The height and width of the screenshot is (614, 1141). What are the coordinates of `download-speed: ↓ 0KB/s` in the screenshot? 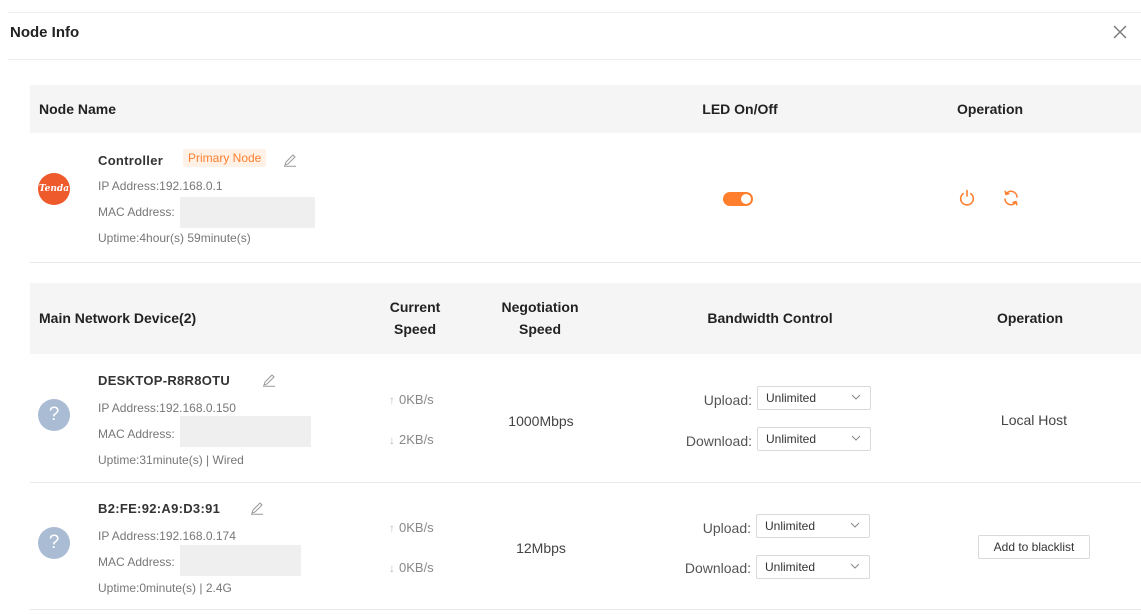 It's located at (411, 567).